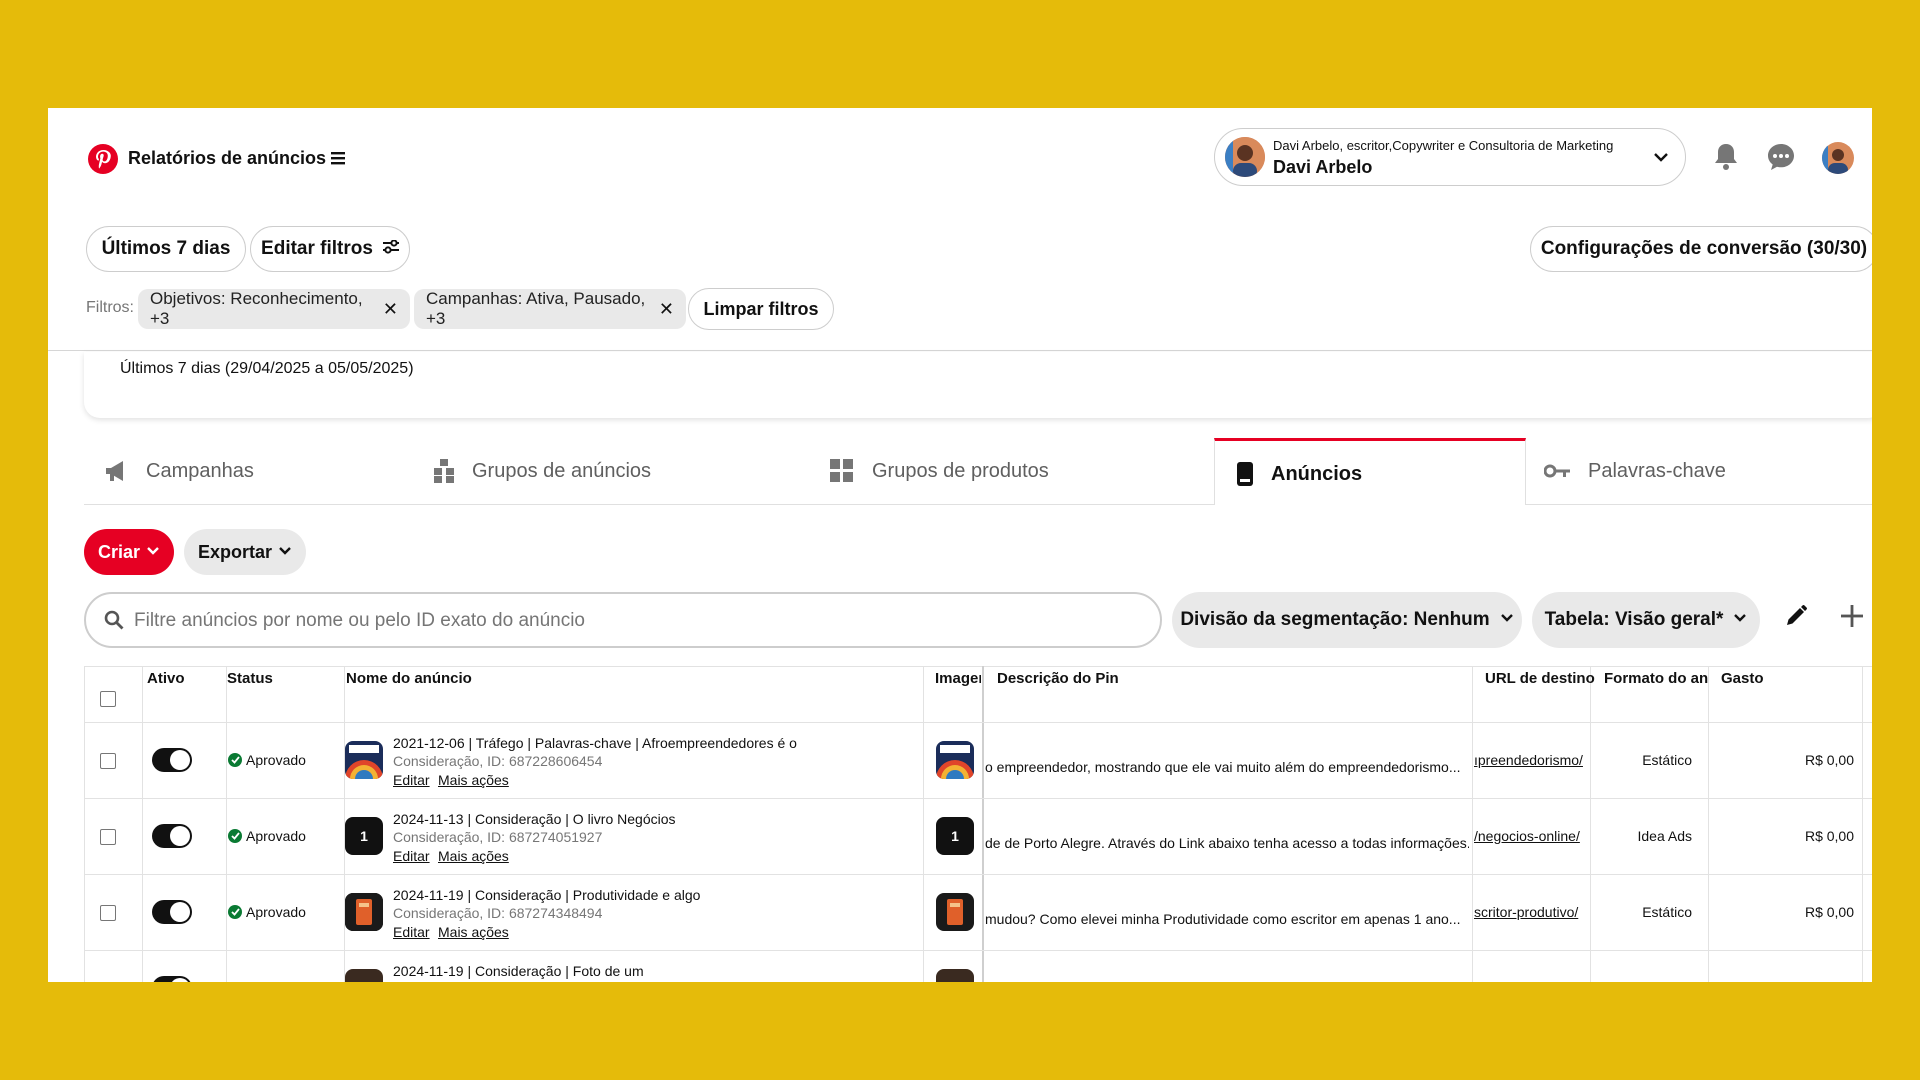  I want to click on search-icon, so click(114, 622).